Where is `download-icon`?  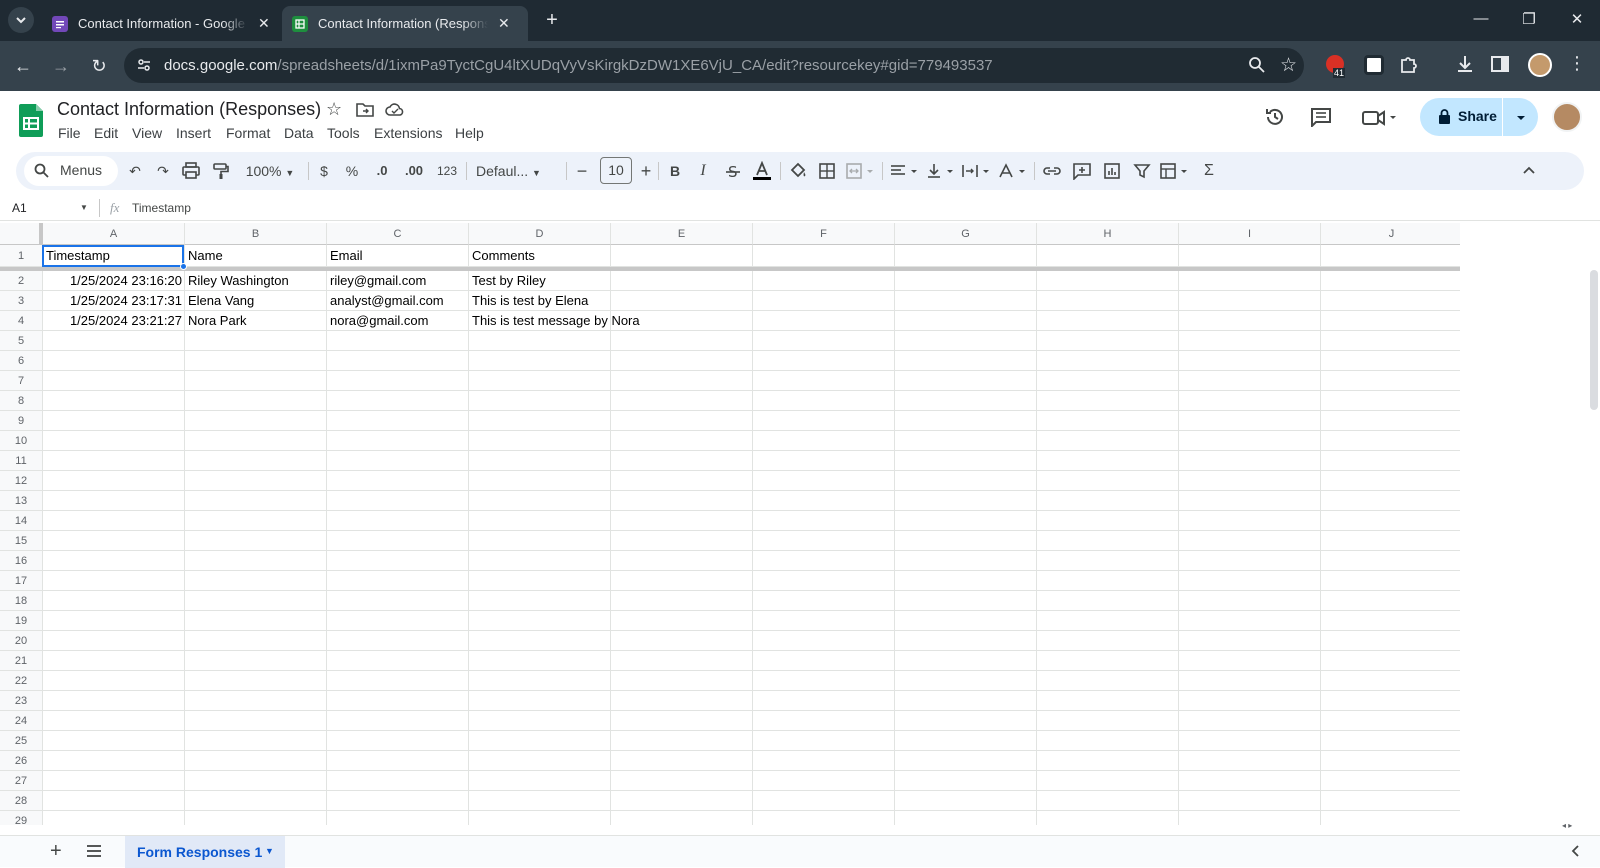 download-icon is located at coordinates (1465, 64).